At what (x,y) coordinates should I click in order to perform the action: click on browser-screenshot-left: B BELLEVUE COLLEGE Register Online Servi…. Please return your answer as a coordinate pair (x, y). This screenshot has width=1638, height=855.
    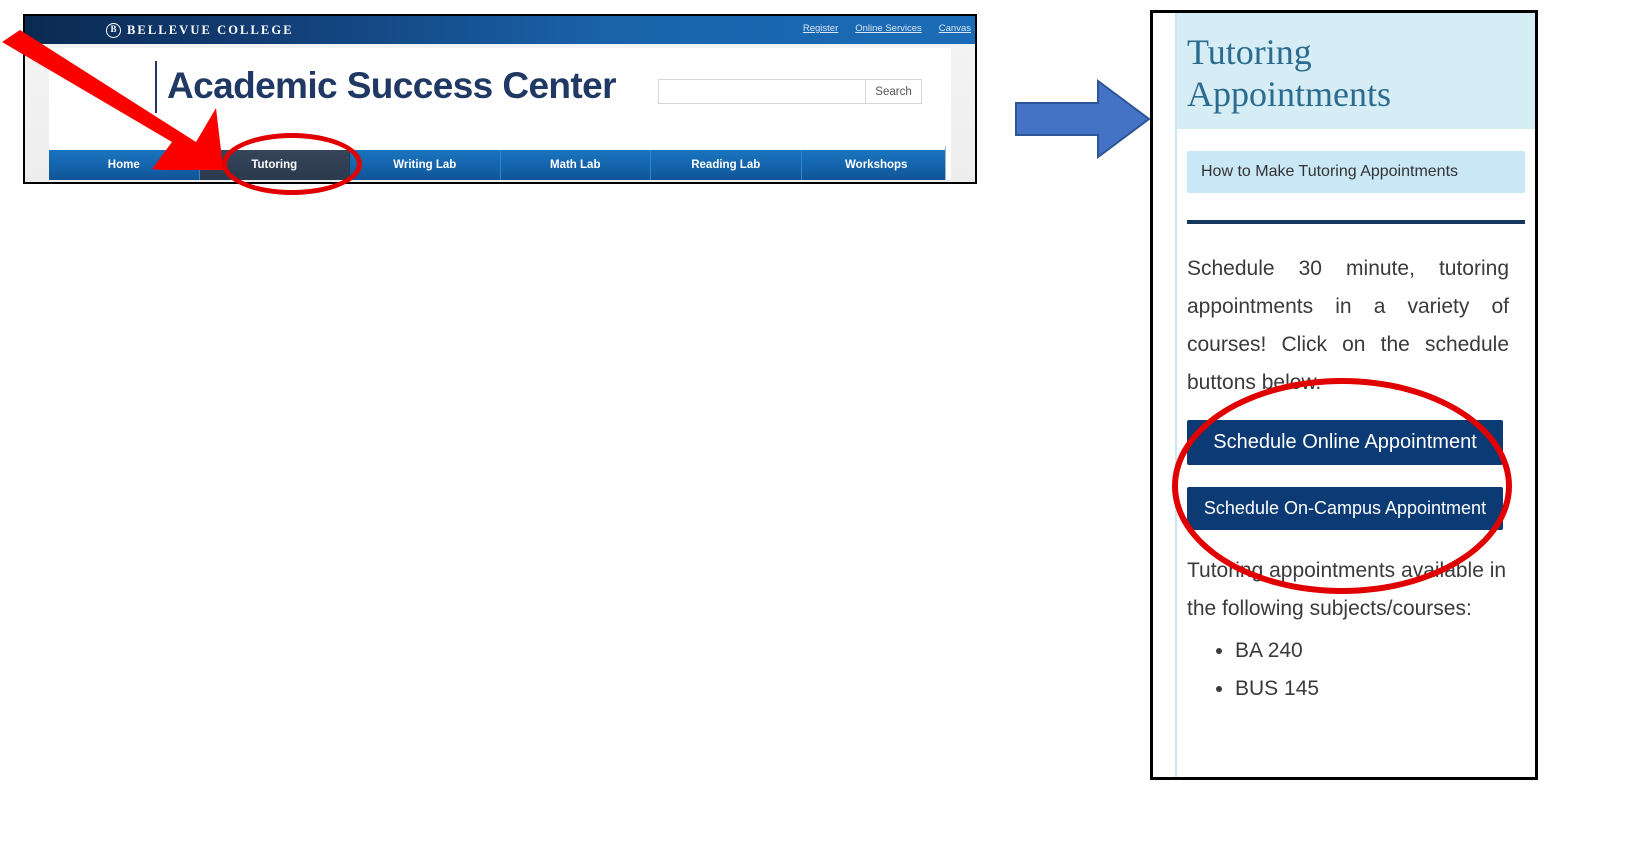
    Looking at the image, I should click on (500, 99).